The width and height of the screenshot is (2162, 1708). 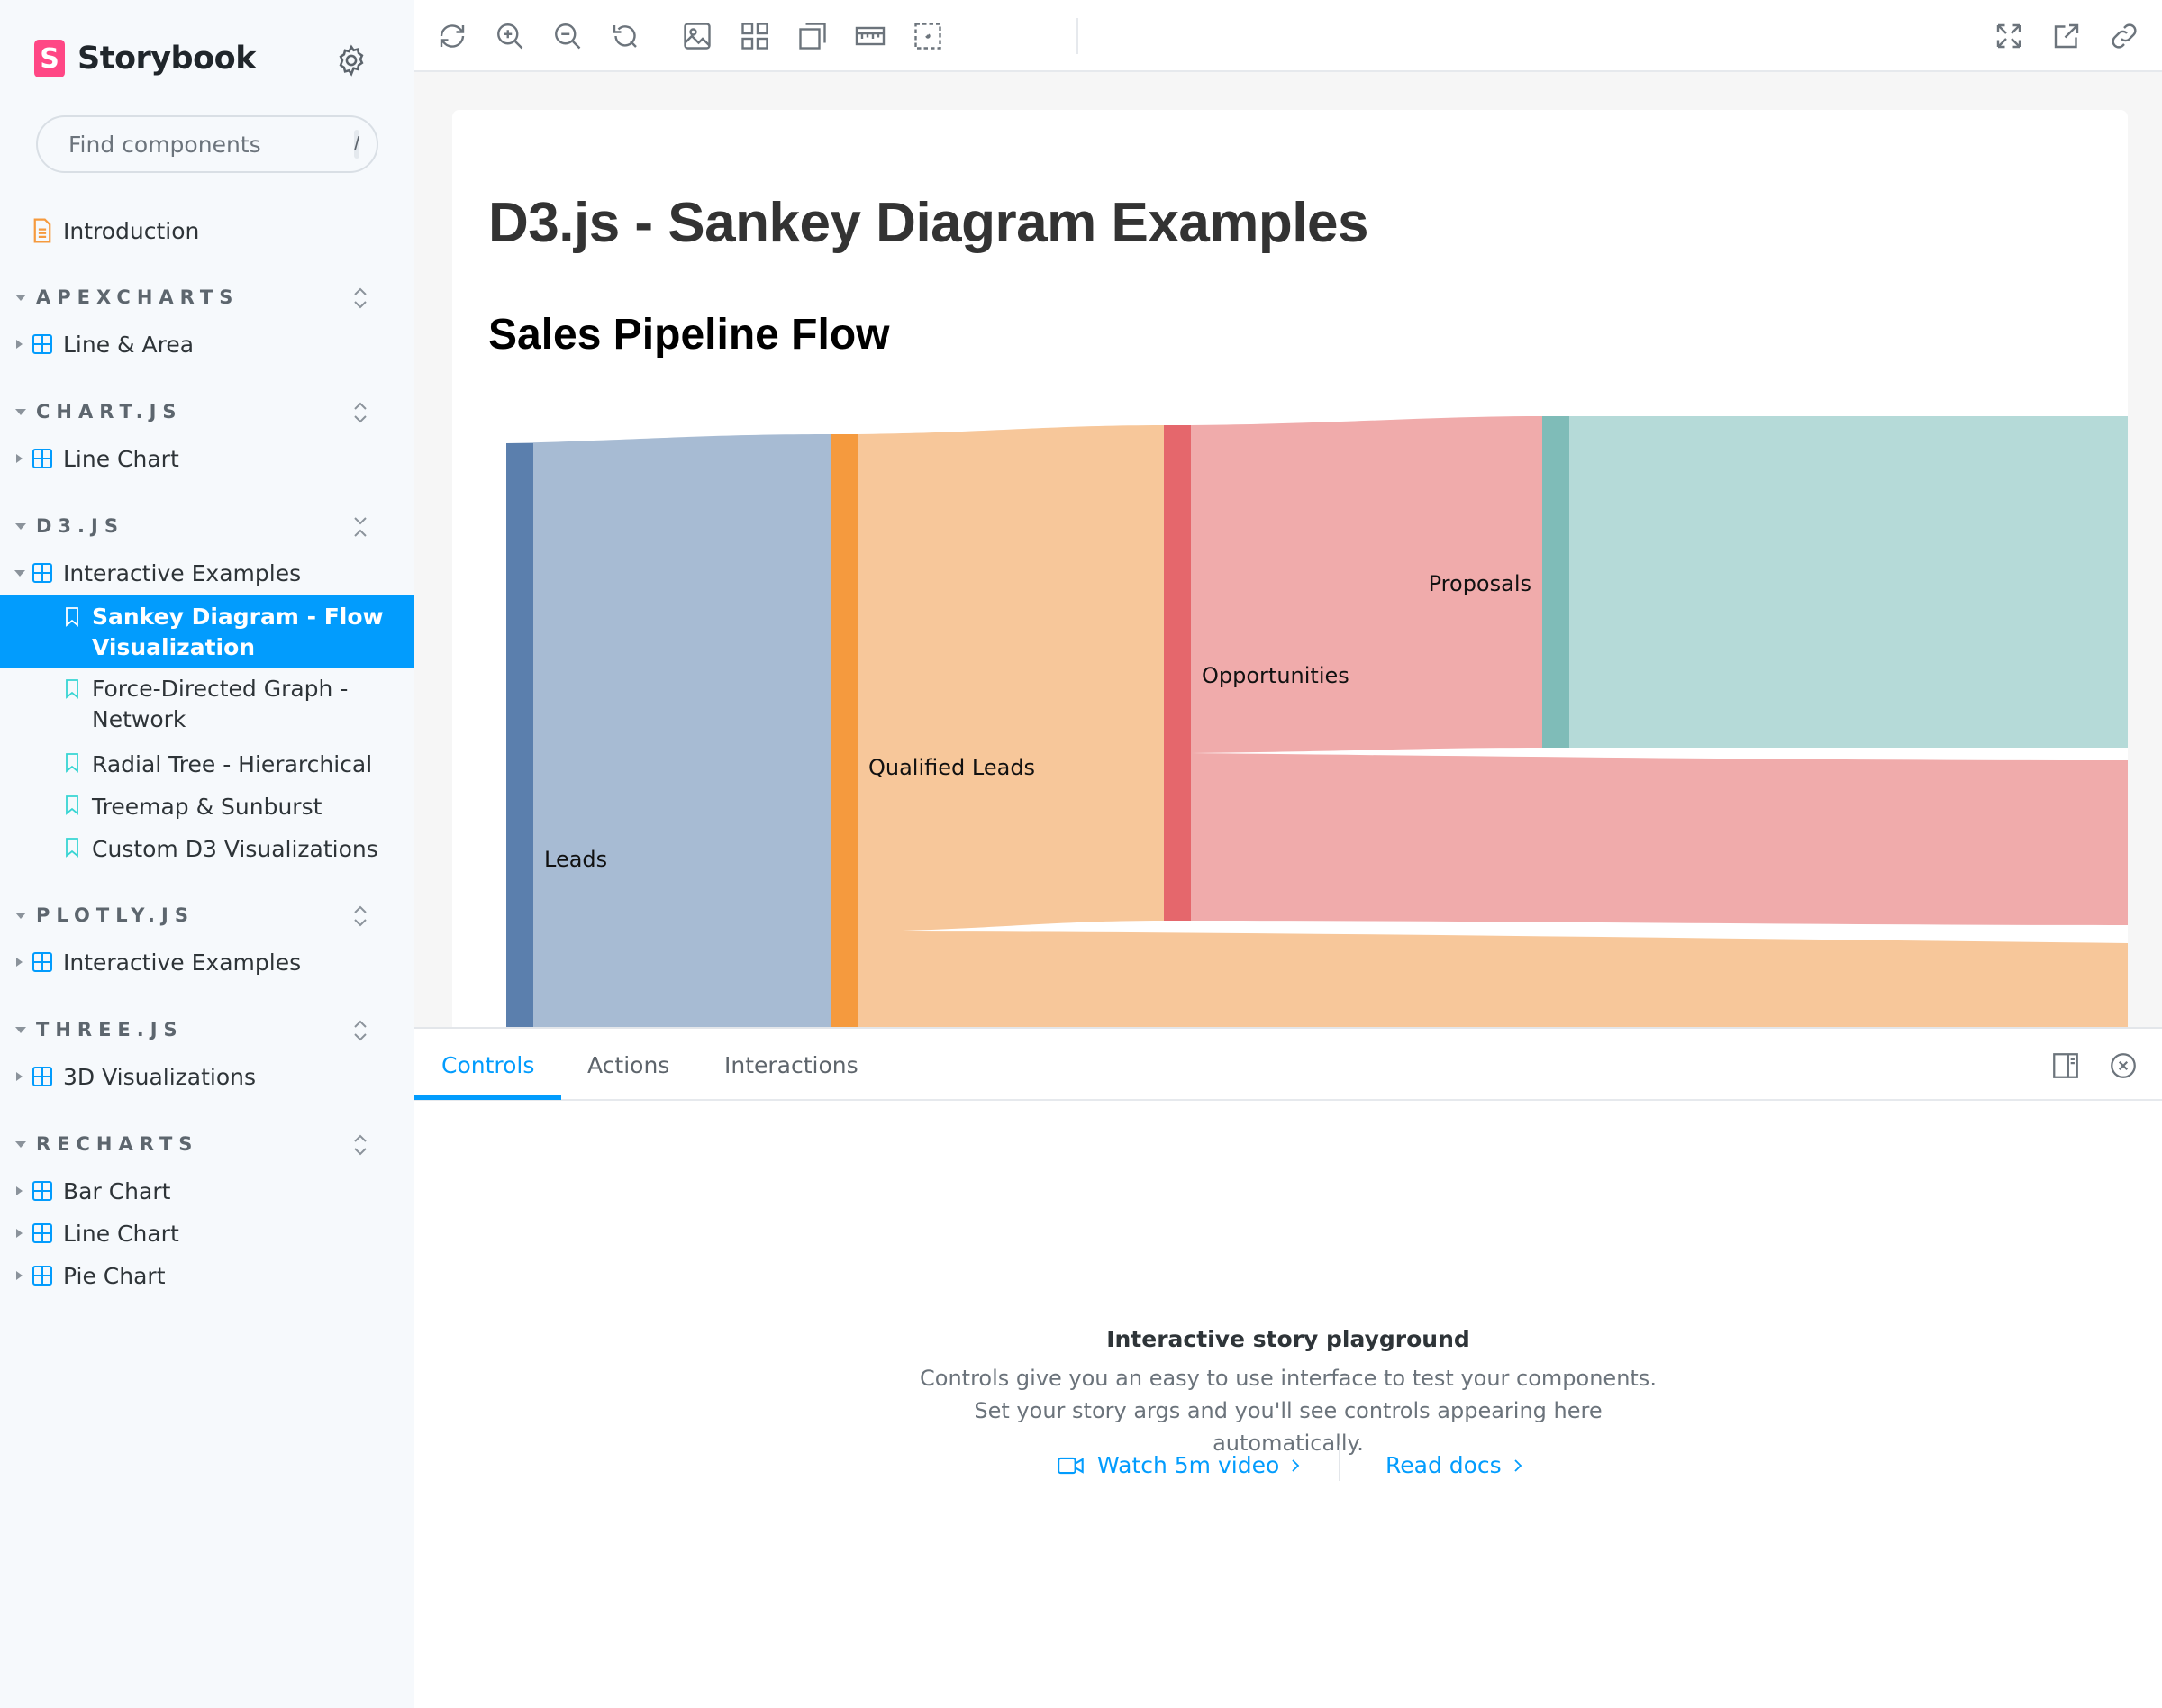 What do you see at coordinates (2123, 1065) in the screenshot?
I see `close-icon` at bounding box center [2123, 1065].